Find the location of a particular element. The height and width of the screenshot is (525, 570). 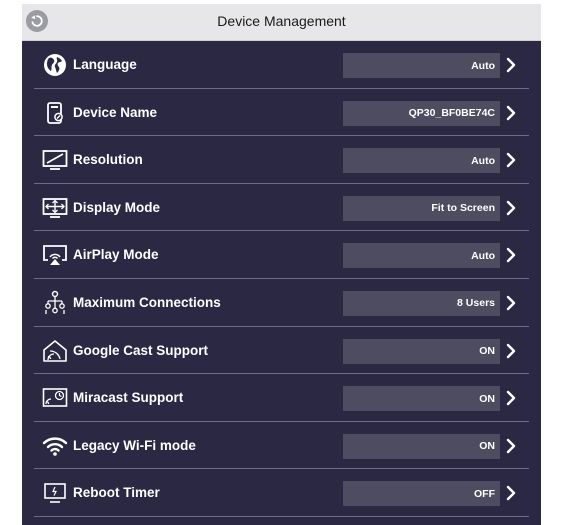

setting-value: 8 Users is located at coordinates (476, 303).